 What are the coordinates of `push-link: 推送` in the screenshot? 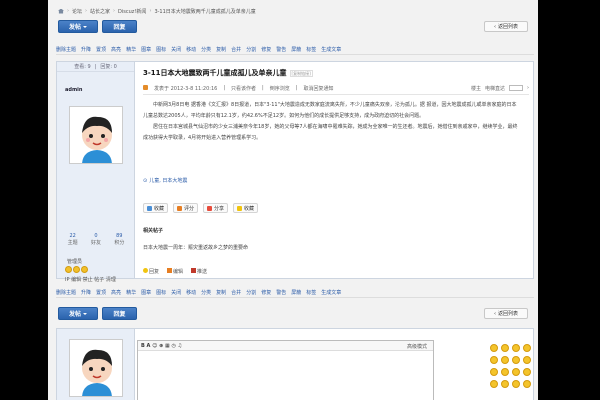 It's located at (199, 271).